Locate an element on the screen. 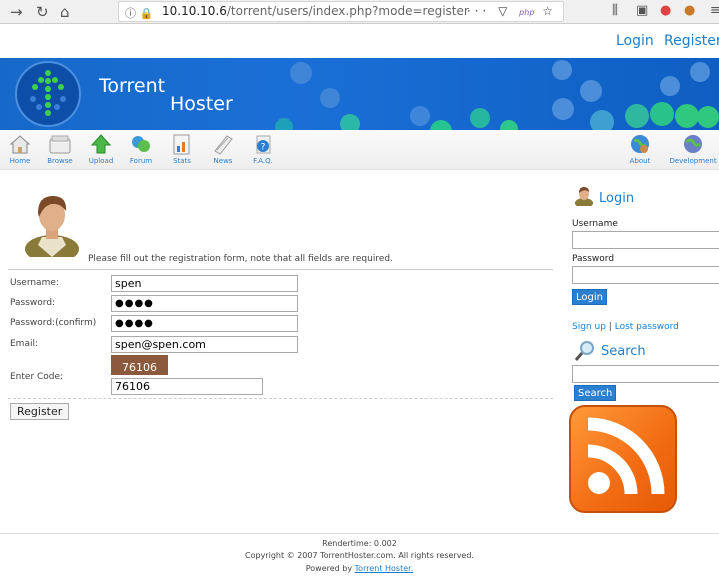  sidebar-icon: ▣ is located at coordinates (642, 10).